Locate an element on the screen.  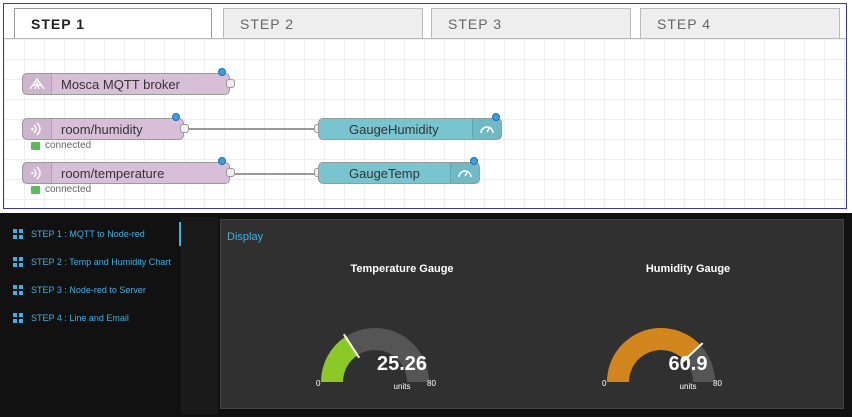
nav-item-step-1: STEP 1 : MQTT to Node-red is located at coordinates (92, 234).